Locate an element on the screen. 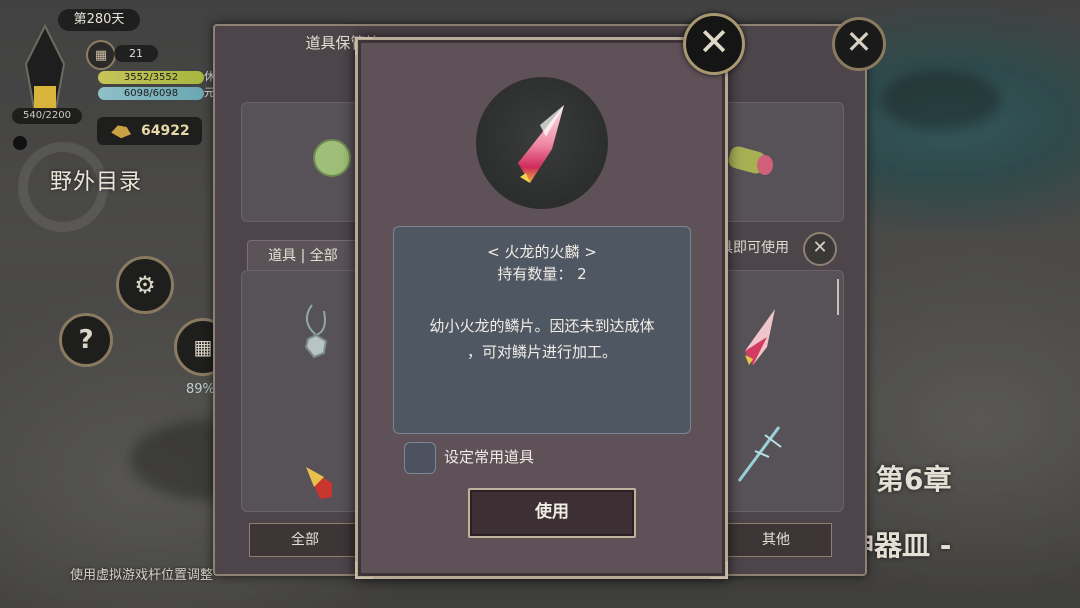 The height and width of the screenshot is (608, 1080). item-description: 幼小火龙的鳞片。因还未到达成体 ，可对鳞片进行加工。 is located at coordinates (542, 339).